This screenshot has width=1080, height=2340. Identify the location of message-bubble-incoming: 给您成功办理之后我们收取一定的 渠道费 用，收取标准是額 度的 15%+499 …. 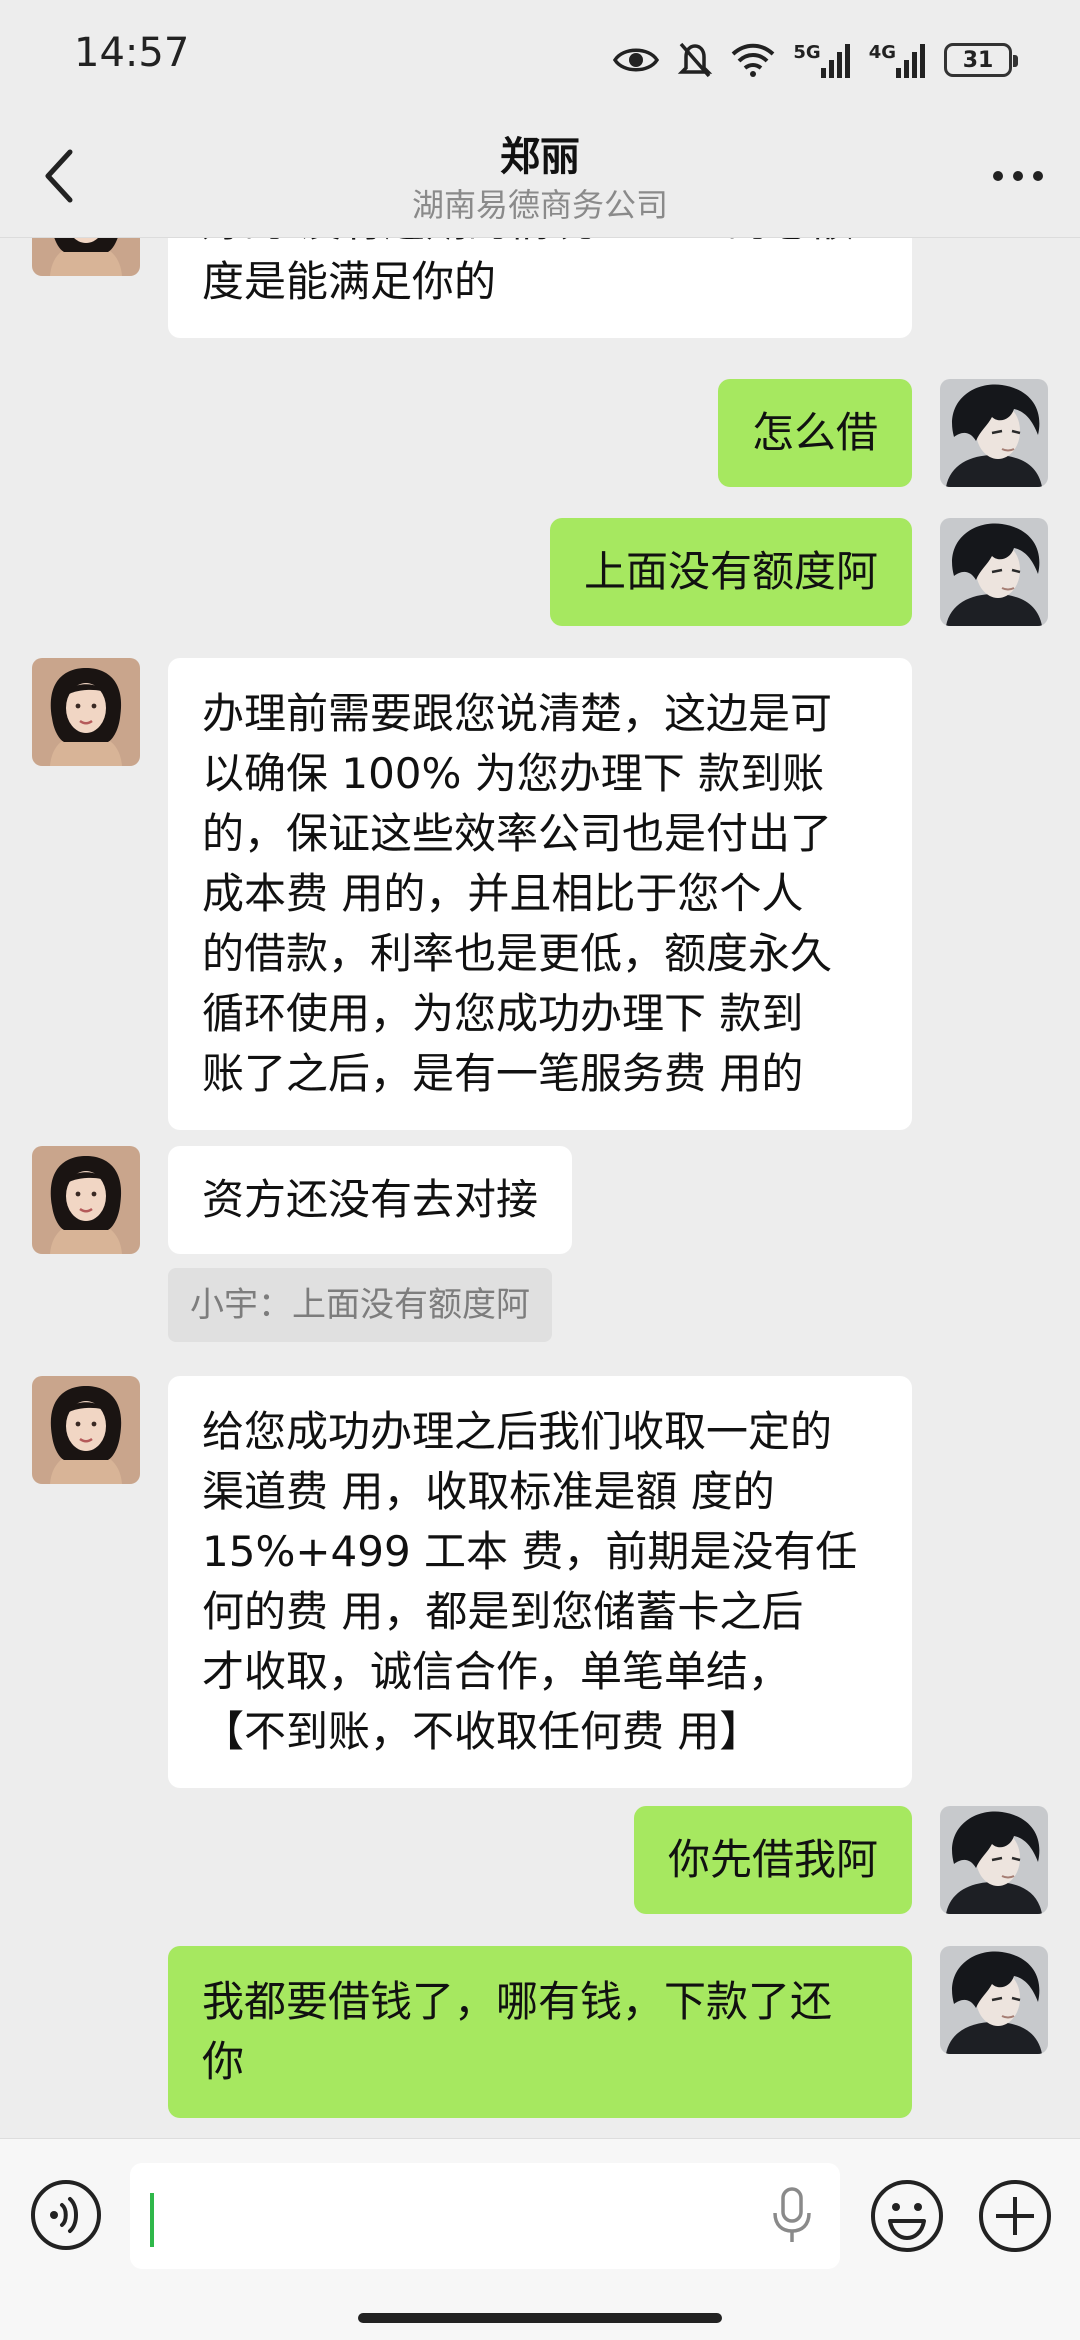
(540, 1582).